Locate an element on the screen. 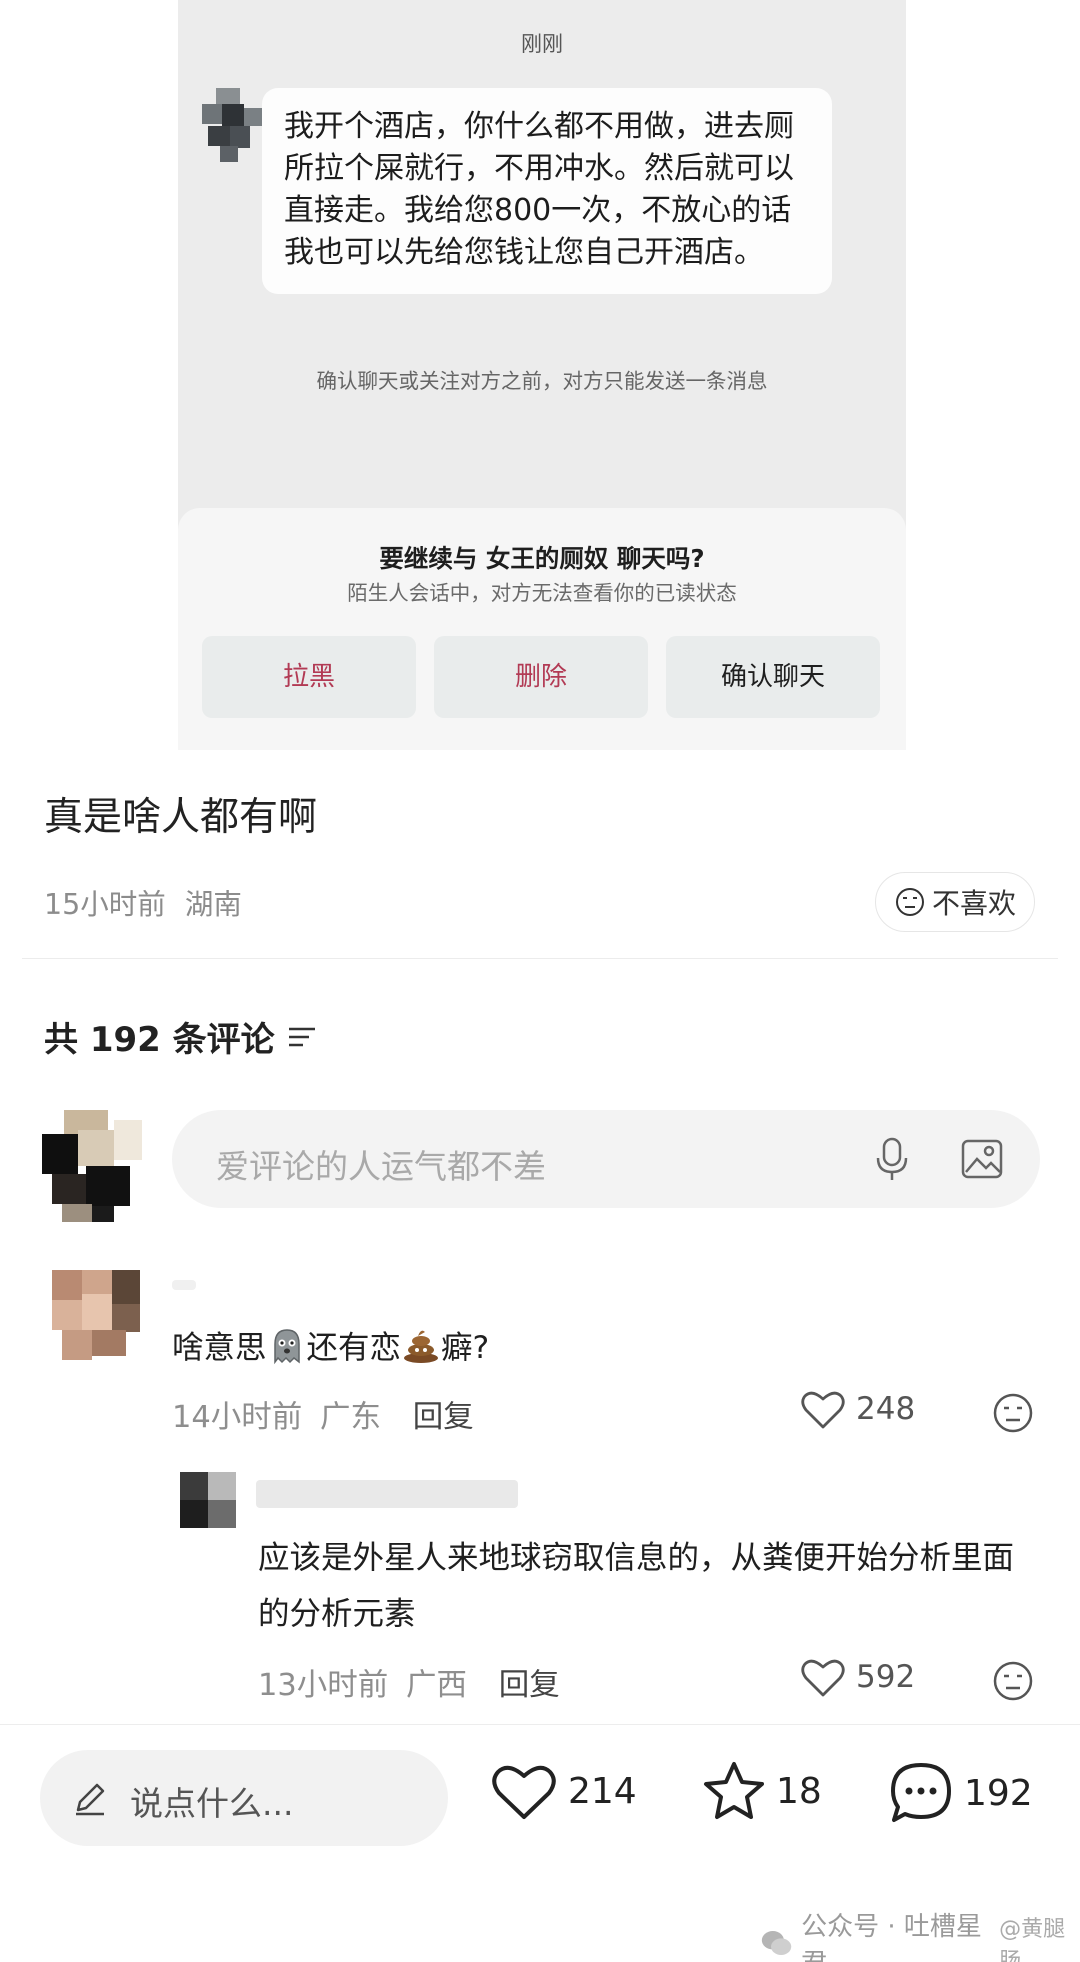 The image size is (1080, 1962). message-time-label: 刚刚 is located at coordinates (542, 44).